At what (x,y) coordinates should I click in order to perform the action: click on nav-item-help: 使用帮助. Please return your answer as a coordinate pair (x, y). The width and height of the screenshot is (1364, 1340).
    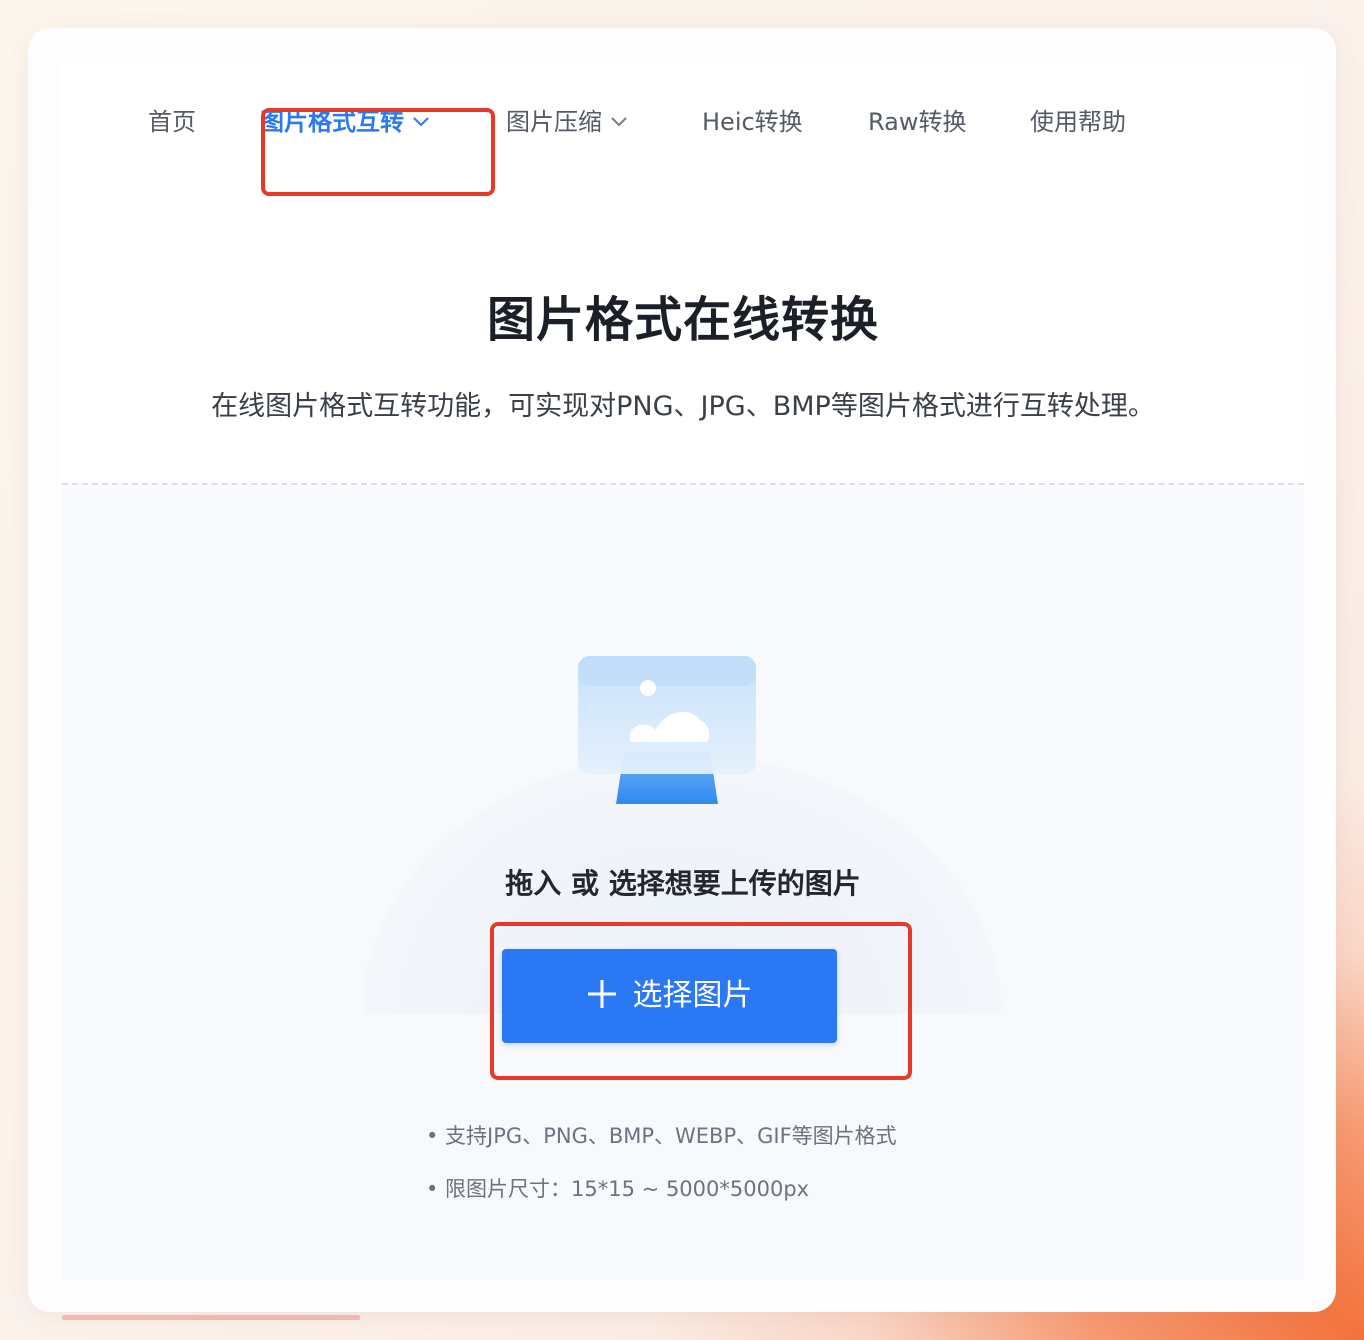
    Looking at the image, I should click on (1078, 122).